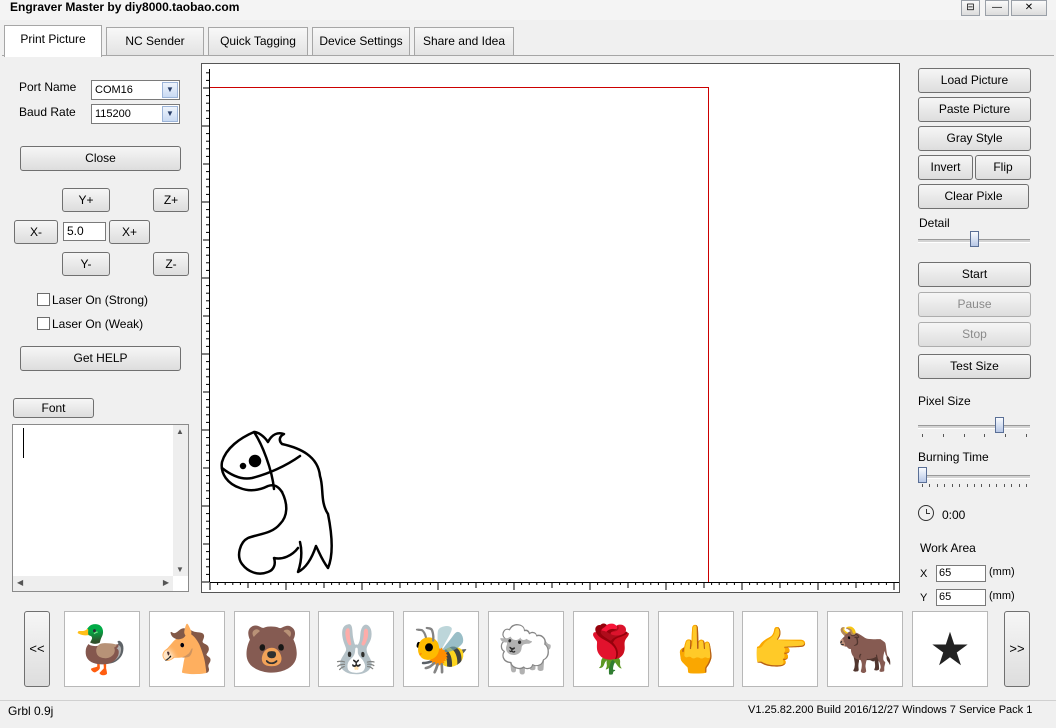 This screenshot has height=728, width=1056. I want to click on rabbit-soldier-icon: 🐰, so click(356, 649).